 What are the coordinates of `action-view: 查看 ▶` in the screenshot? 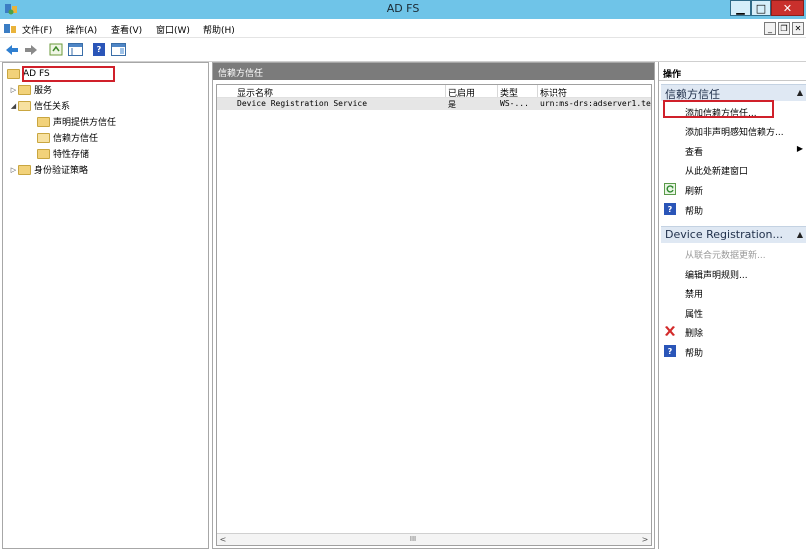 It's located at (733, 150).